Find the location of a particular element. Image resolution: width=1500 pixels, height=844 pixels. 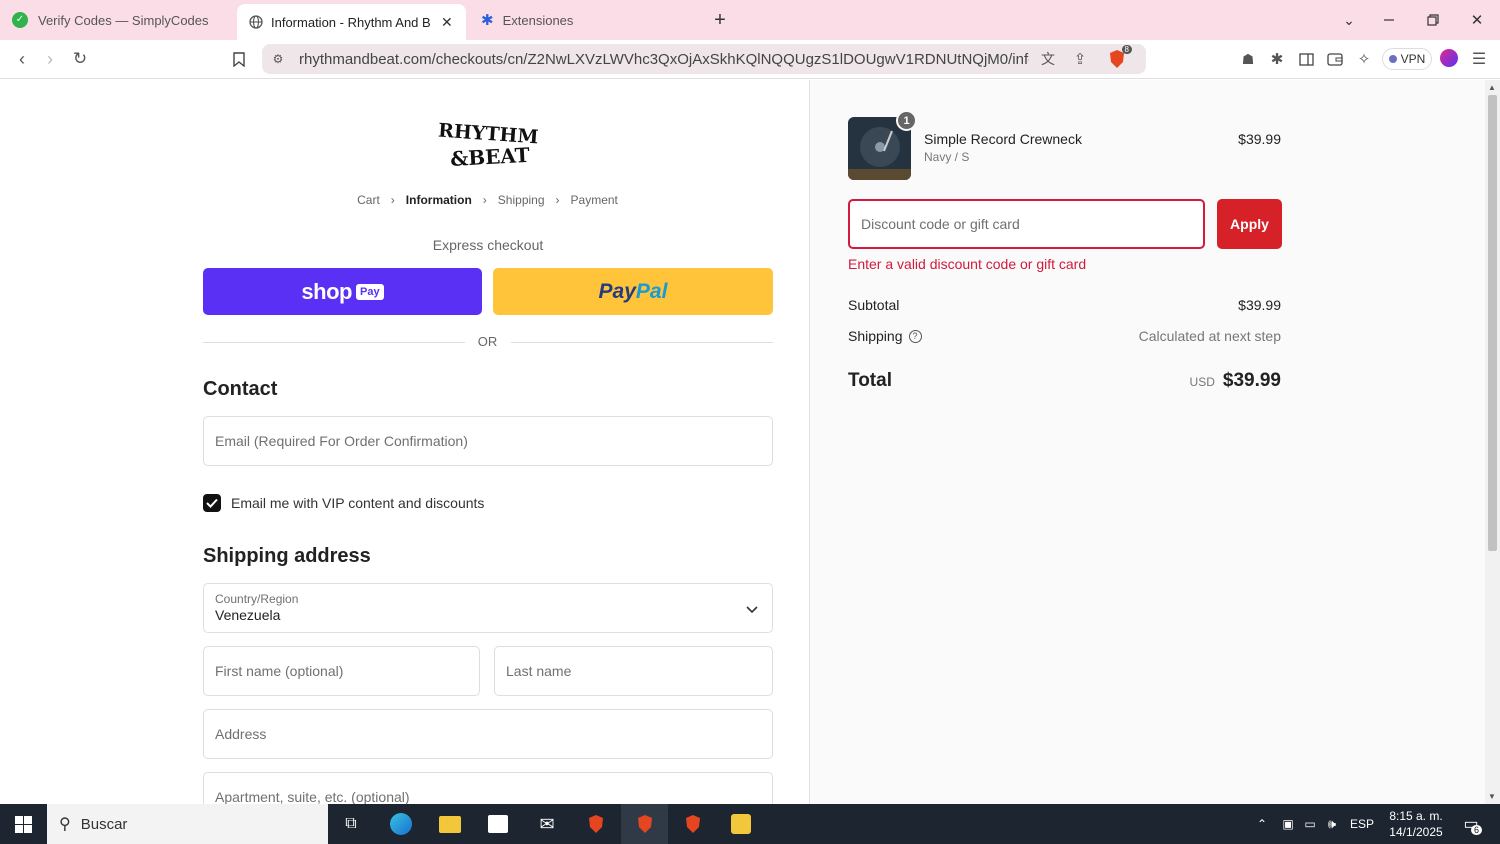

express-checkout-label: Express checkout is located at coordinates (488, 245).